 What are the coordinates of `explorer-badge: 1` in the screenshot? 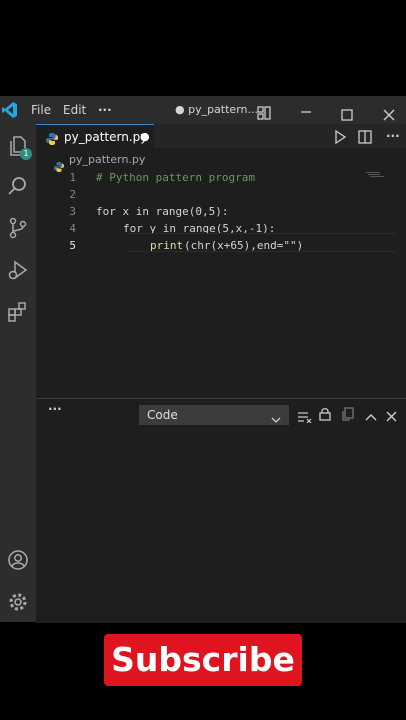 It's located at (26, 154).